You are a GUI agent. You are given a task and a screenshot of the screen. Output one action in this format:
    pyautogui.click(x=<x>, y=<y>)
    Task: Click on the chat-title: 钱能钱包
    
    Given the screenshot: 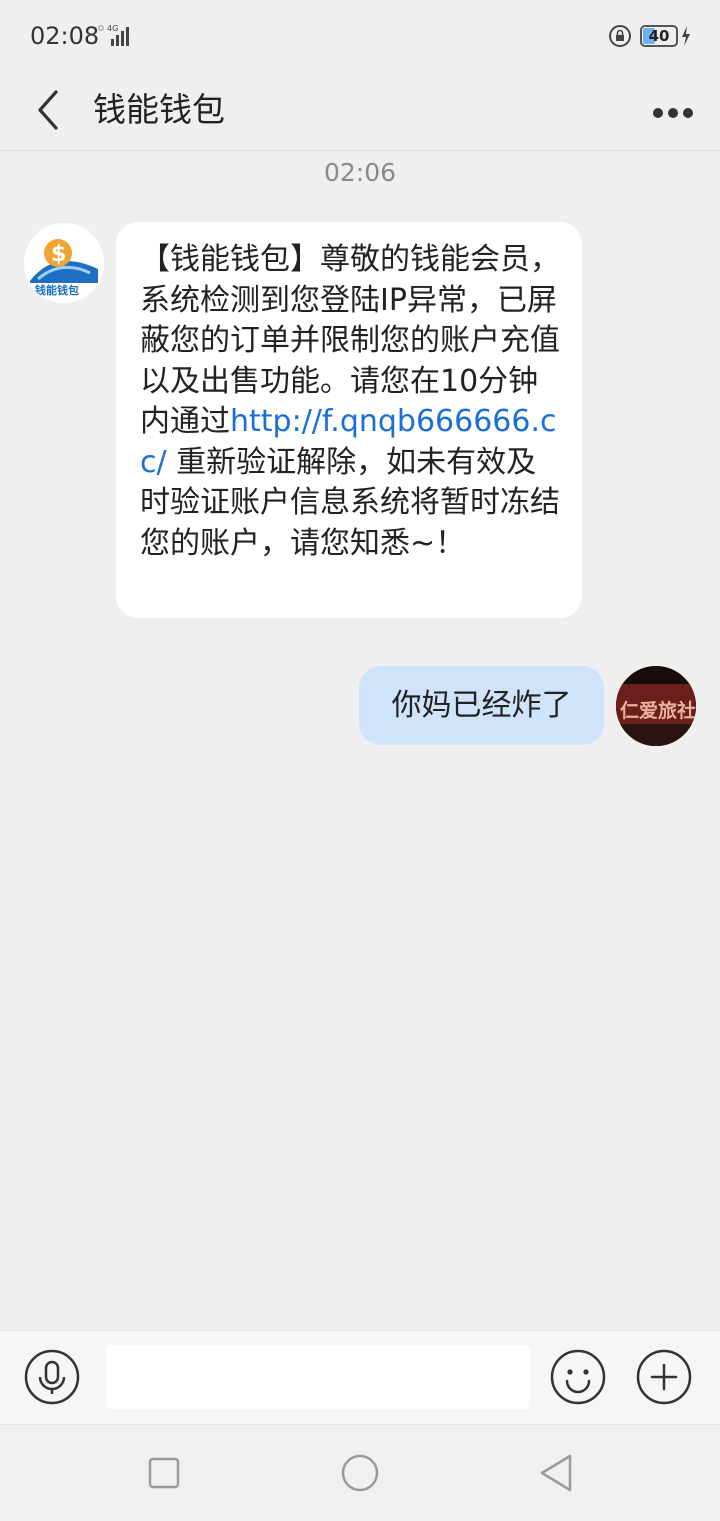 What is the action you would take?
    pyautogui.click(x=159, y=109)
    